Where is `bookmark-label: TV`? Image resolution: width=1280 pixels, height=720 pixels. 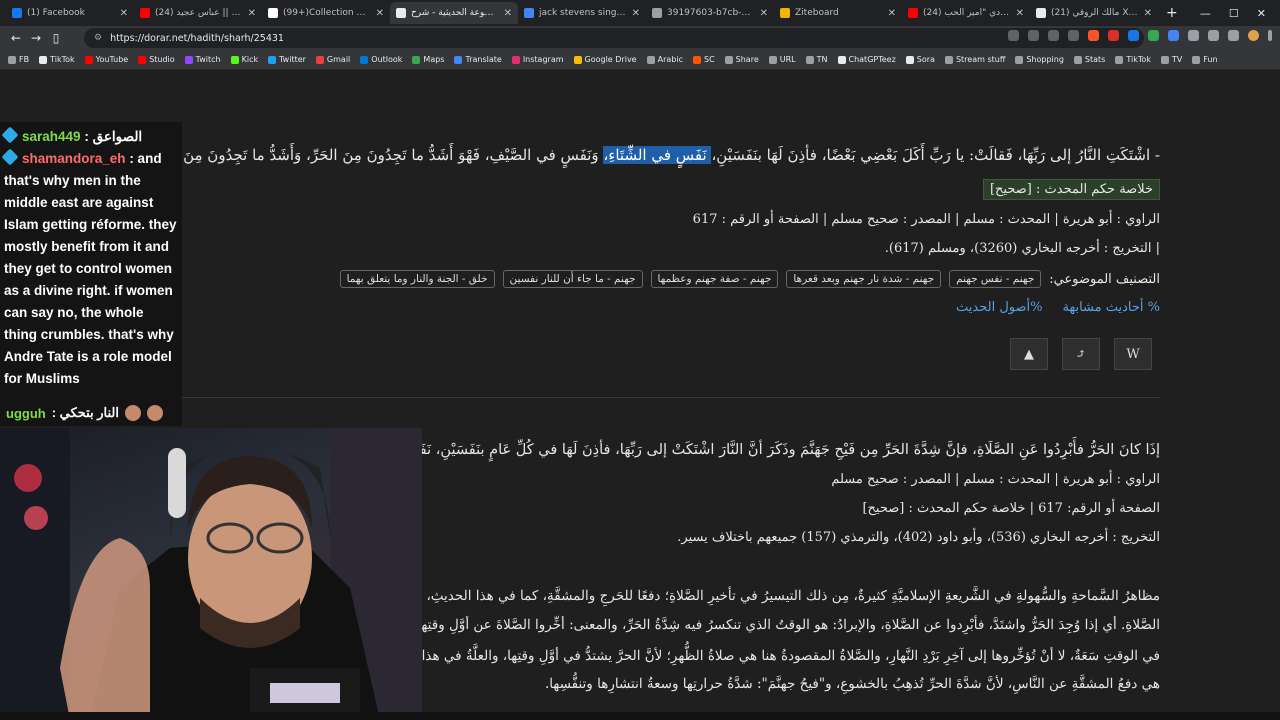
bookmark-label: TV is located at coordinates (1177, 59).